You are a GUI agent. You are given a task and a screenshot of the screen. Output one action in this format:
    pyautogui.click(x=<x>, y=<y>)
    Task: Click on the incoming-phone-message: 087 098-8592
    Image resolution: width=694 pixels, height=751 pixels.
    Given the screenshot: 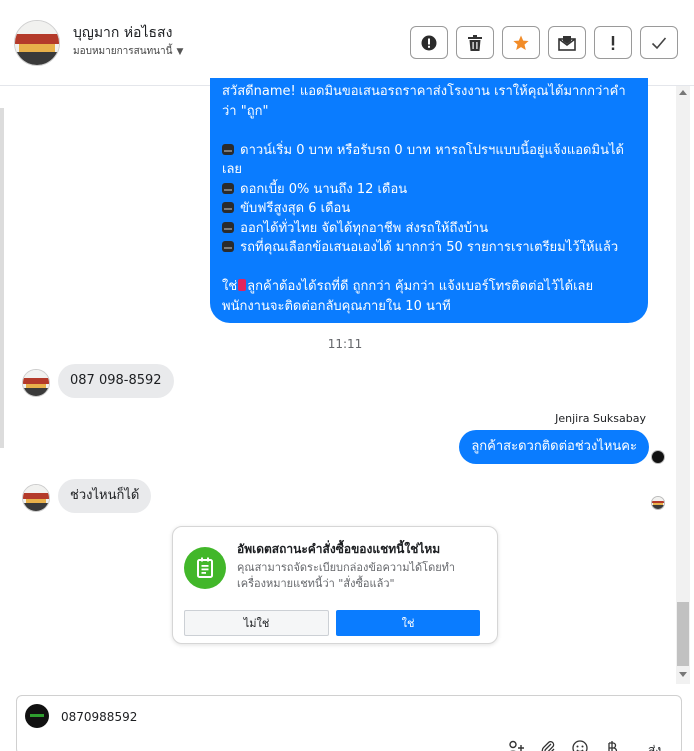 What is the action you would take?
    pyautogui.click(x=116, y=381)
    